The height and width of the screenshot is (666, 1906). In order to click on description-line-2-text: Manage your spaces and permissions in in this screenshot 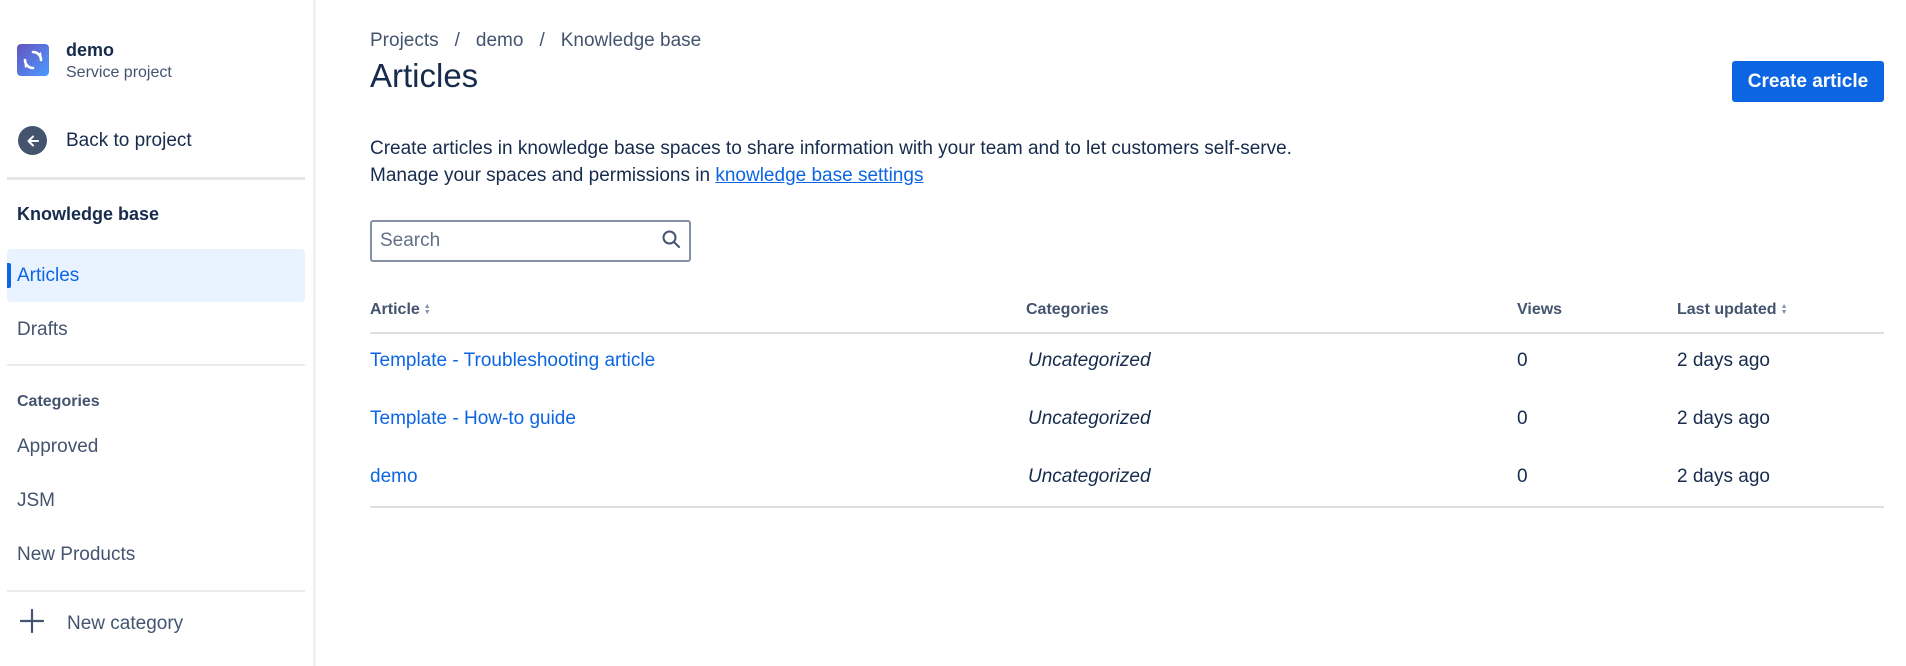, I will do `click(543, 175)`.